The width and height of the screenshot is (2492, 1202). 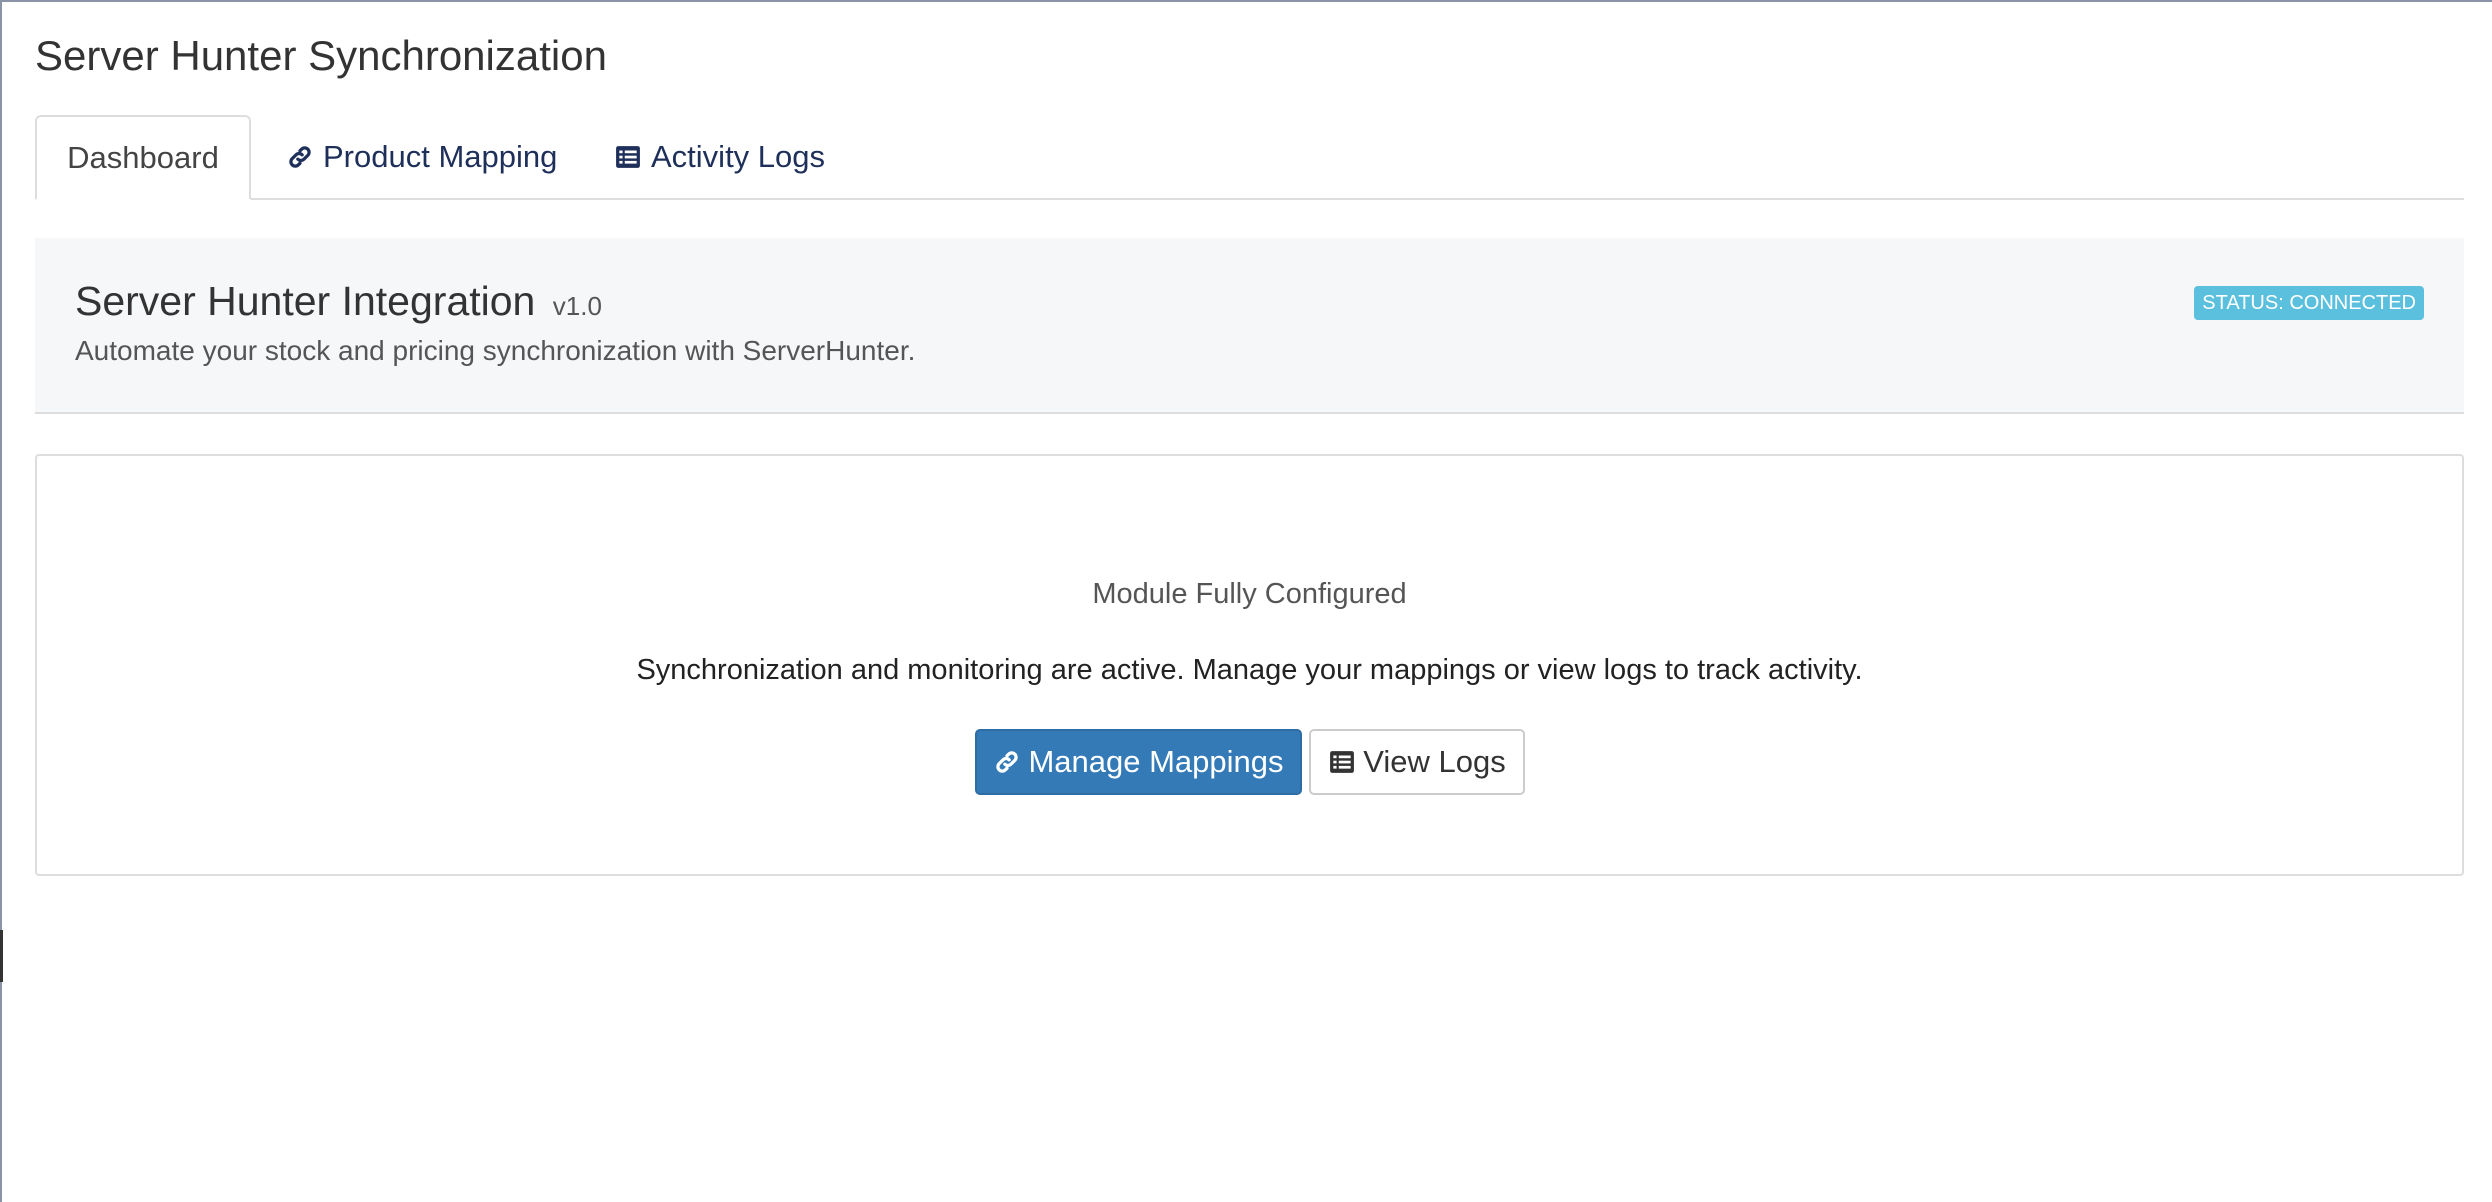 I want to click on view-logs-button: View Logs, so click(x=1416, y=762).